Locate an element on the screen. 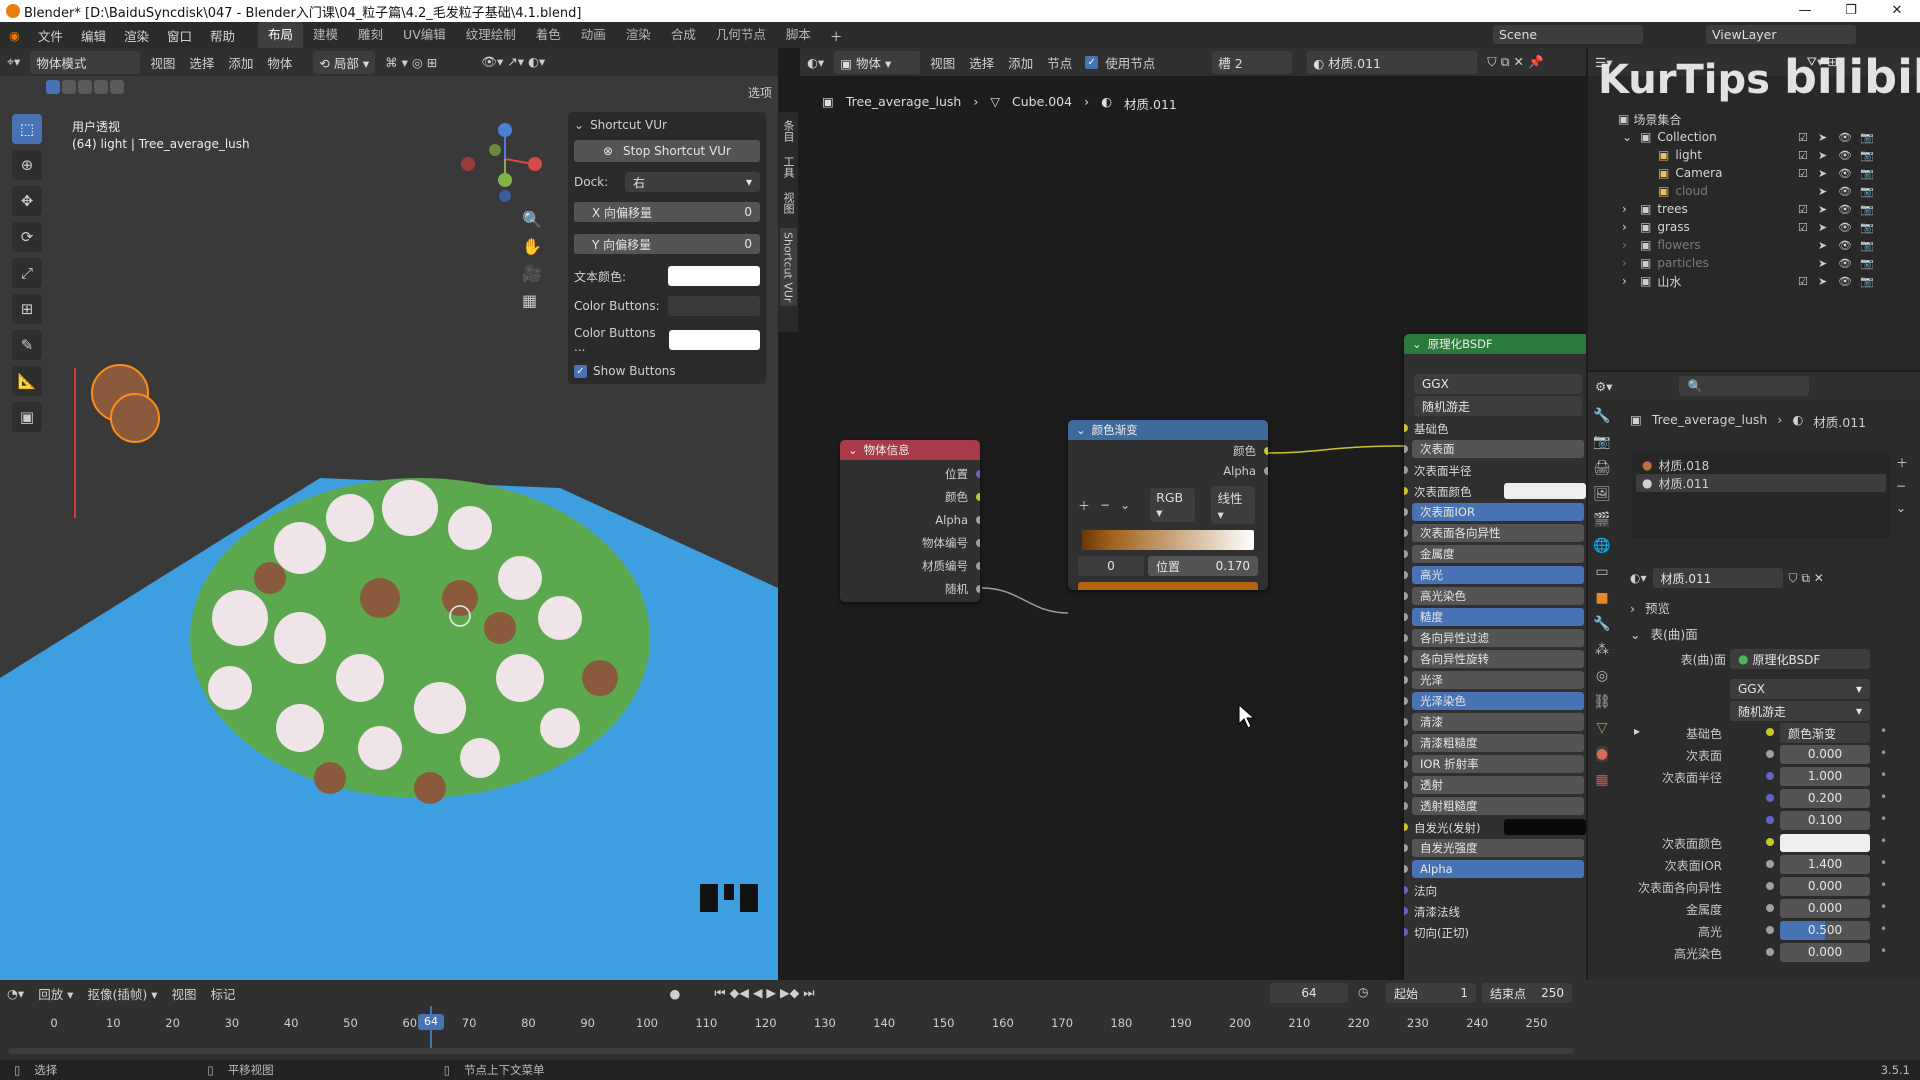  bsdf-color-swatch is located at coordinates (1545, 491).